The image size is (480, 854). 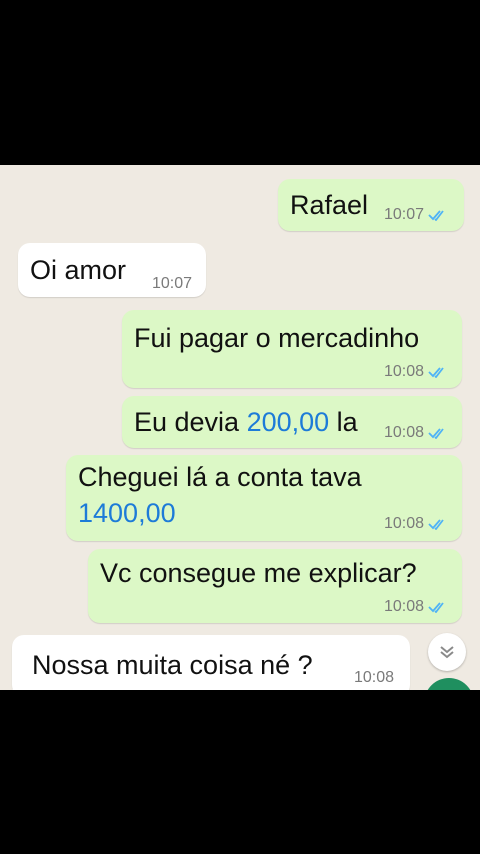 I want to click on message-text: Eu devia 200,00 la, so click(x=246, y=422).